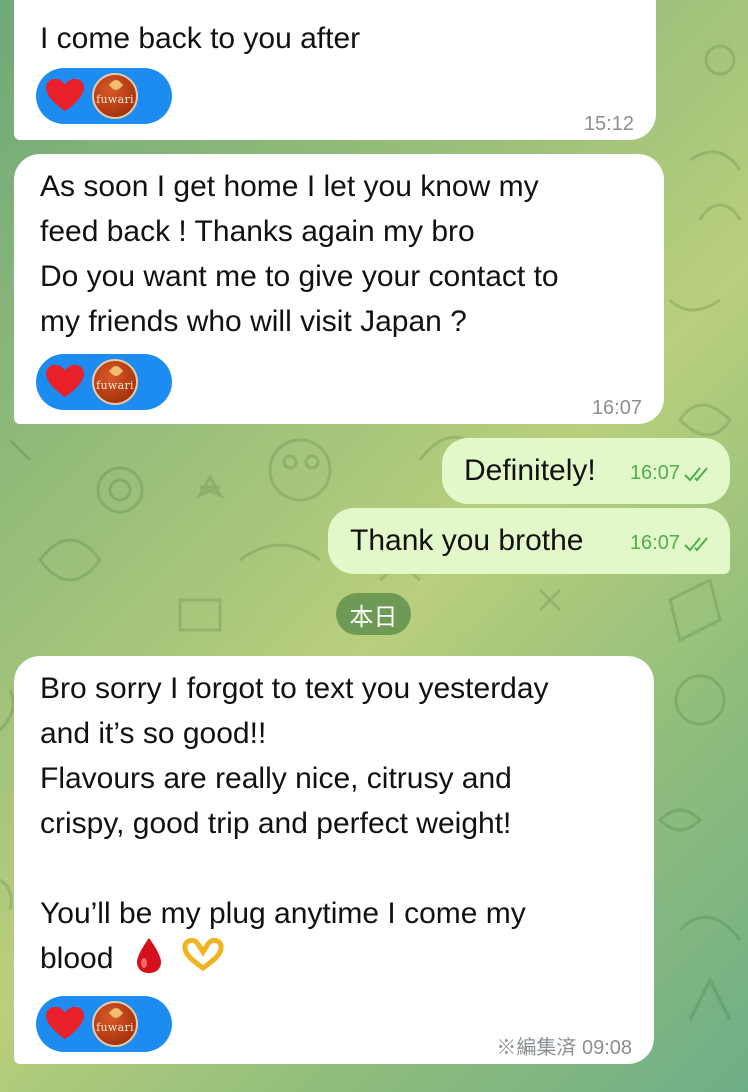  Describe the element at coordinates (200, 38) in the screenshot. I see `message-text: I come back to you after` at that location.